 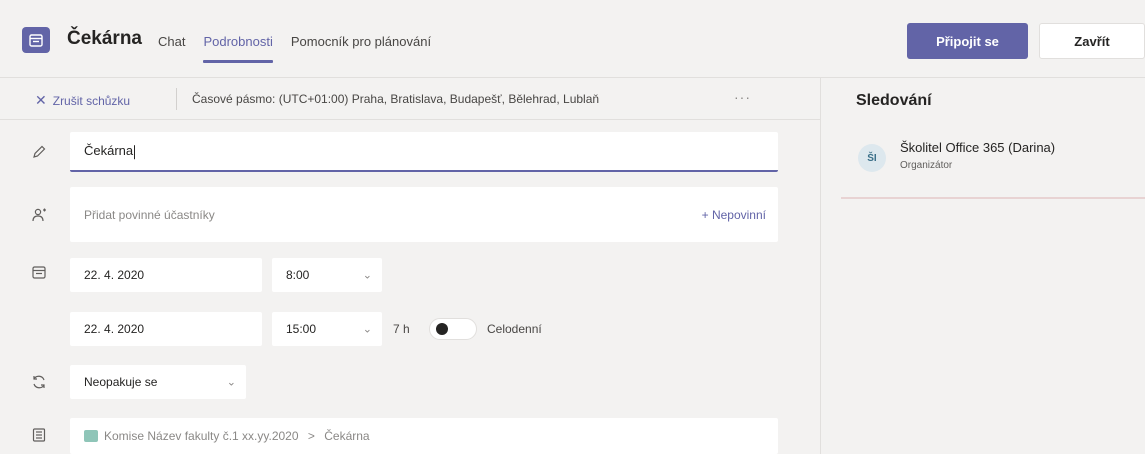 I want to click on attendee-role: Organizátor, so click(x=926, y=165).